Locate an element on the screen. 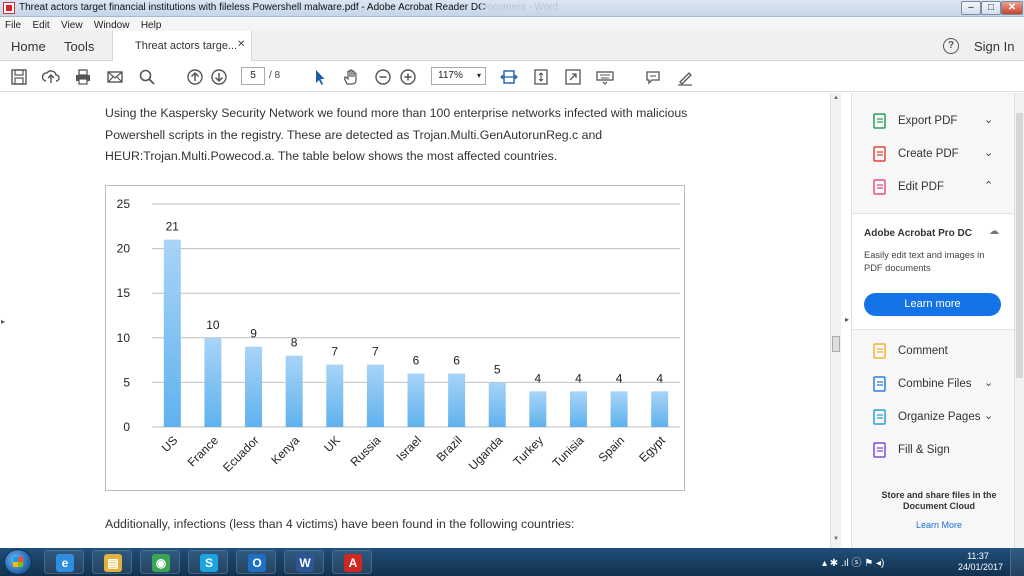 This screenshot has width=1024, height=576. combine-files-icon is located at coordinates (879, 384).